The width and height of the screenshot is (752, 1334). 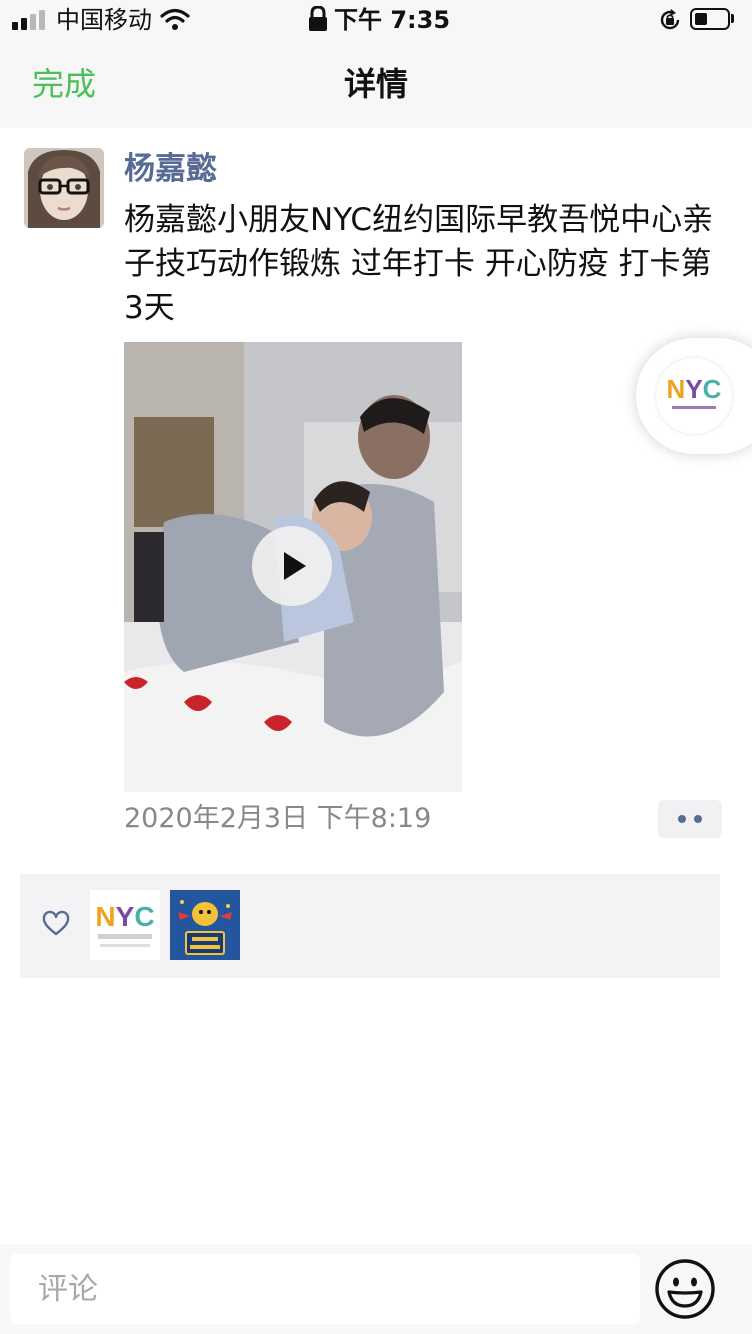 I want to click on battery-tip, so click(x=732, y=18).